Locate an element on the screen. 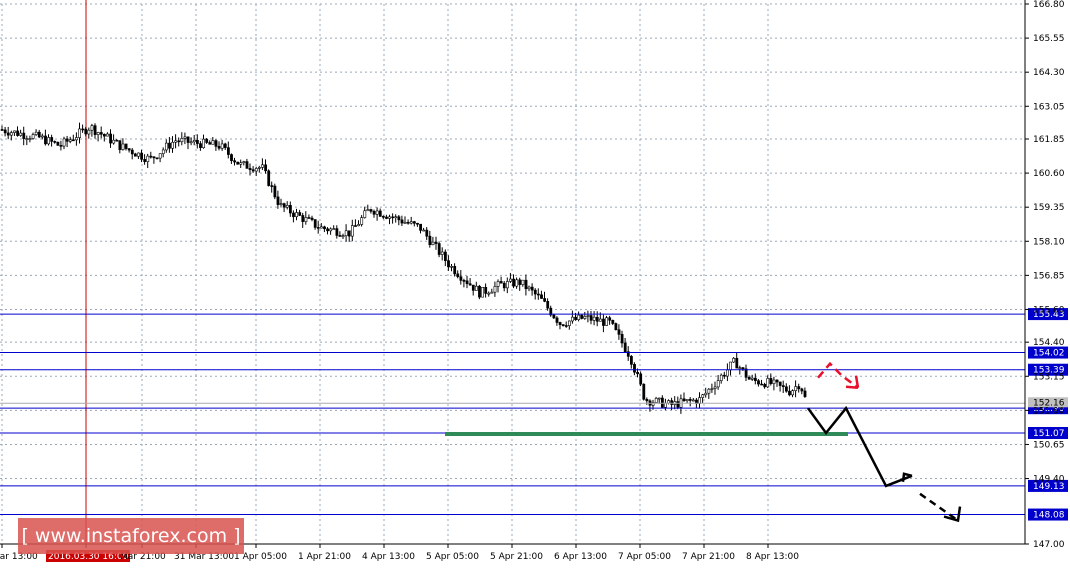 The height and width of the screenshot is (568, 1070). x-tick-label: 6 Apr 13:00 is located at coordinates (580, 557).